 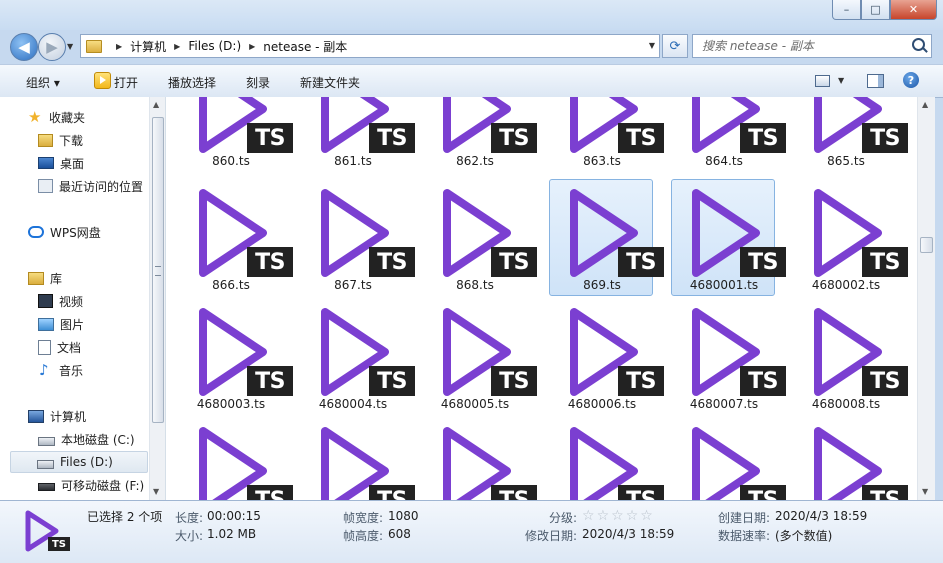 I want to click on play-selection-button: 播放选择, so click(x=192, y=82).